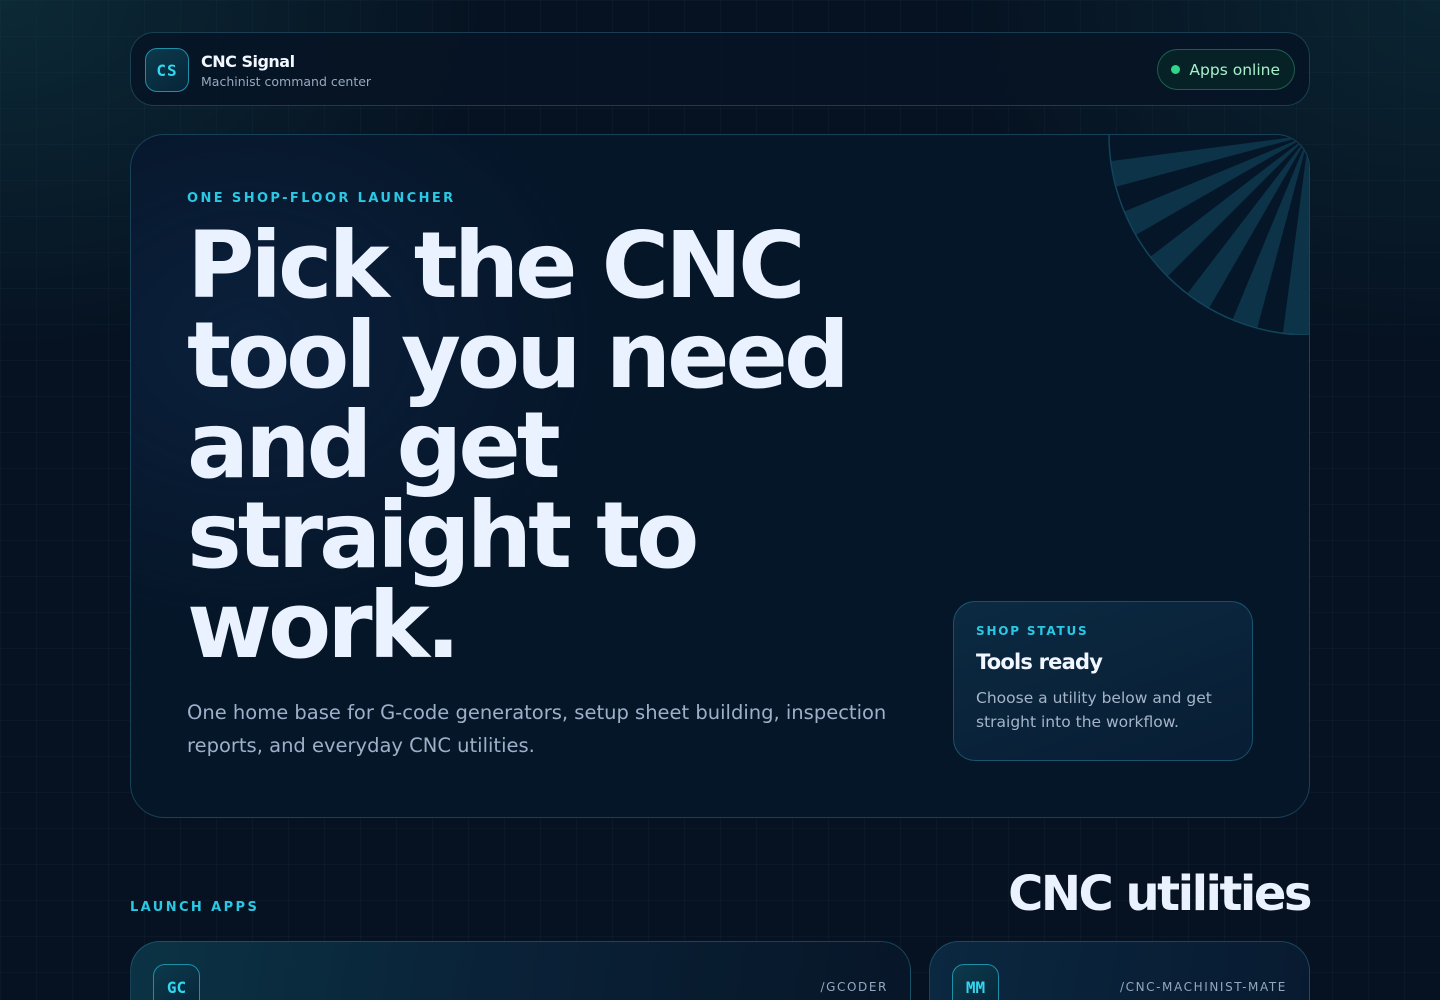 Image resolution: width=1440 pixels, height=1000 pixels. Describe the element at coordinates (854, 987) in the screenshot. I see `app-route: /GCODER` at that location.